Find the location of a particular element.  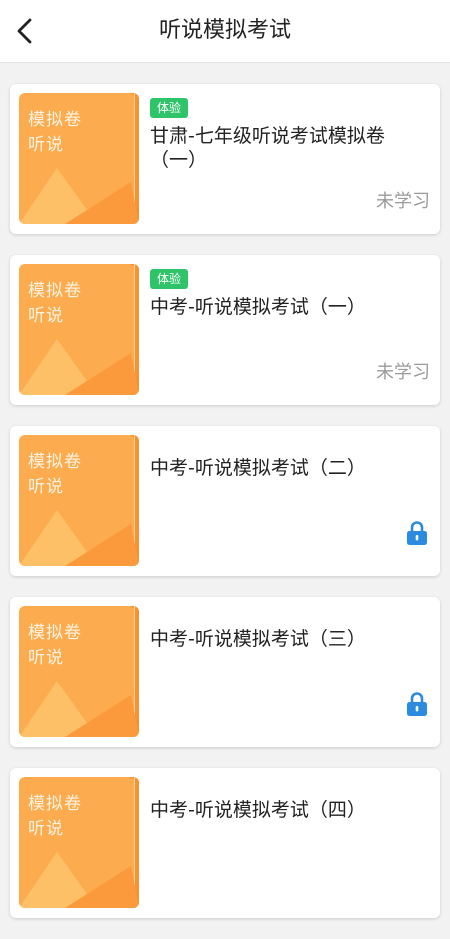

exam-title: 中考-听说模拟考试（三） is located at coordinates (258, 639).